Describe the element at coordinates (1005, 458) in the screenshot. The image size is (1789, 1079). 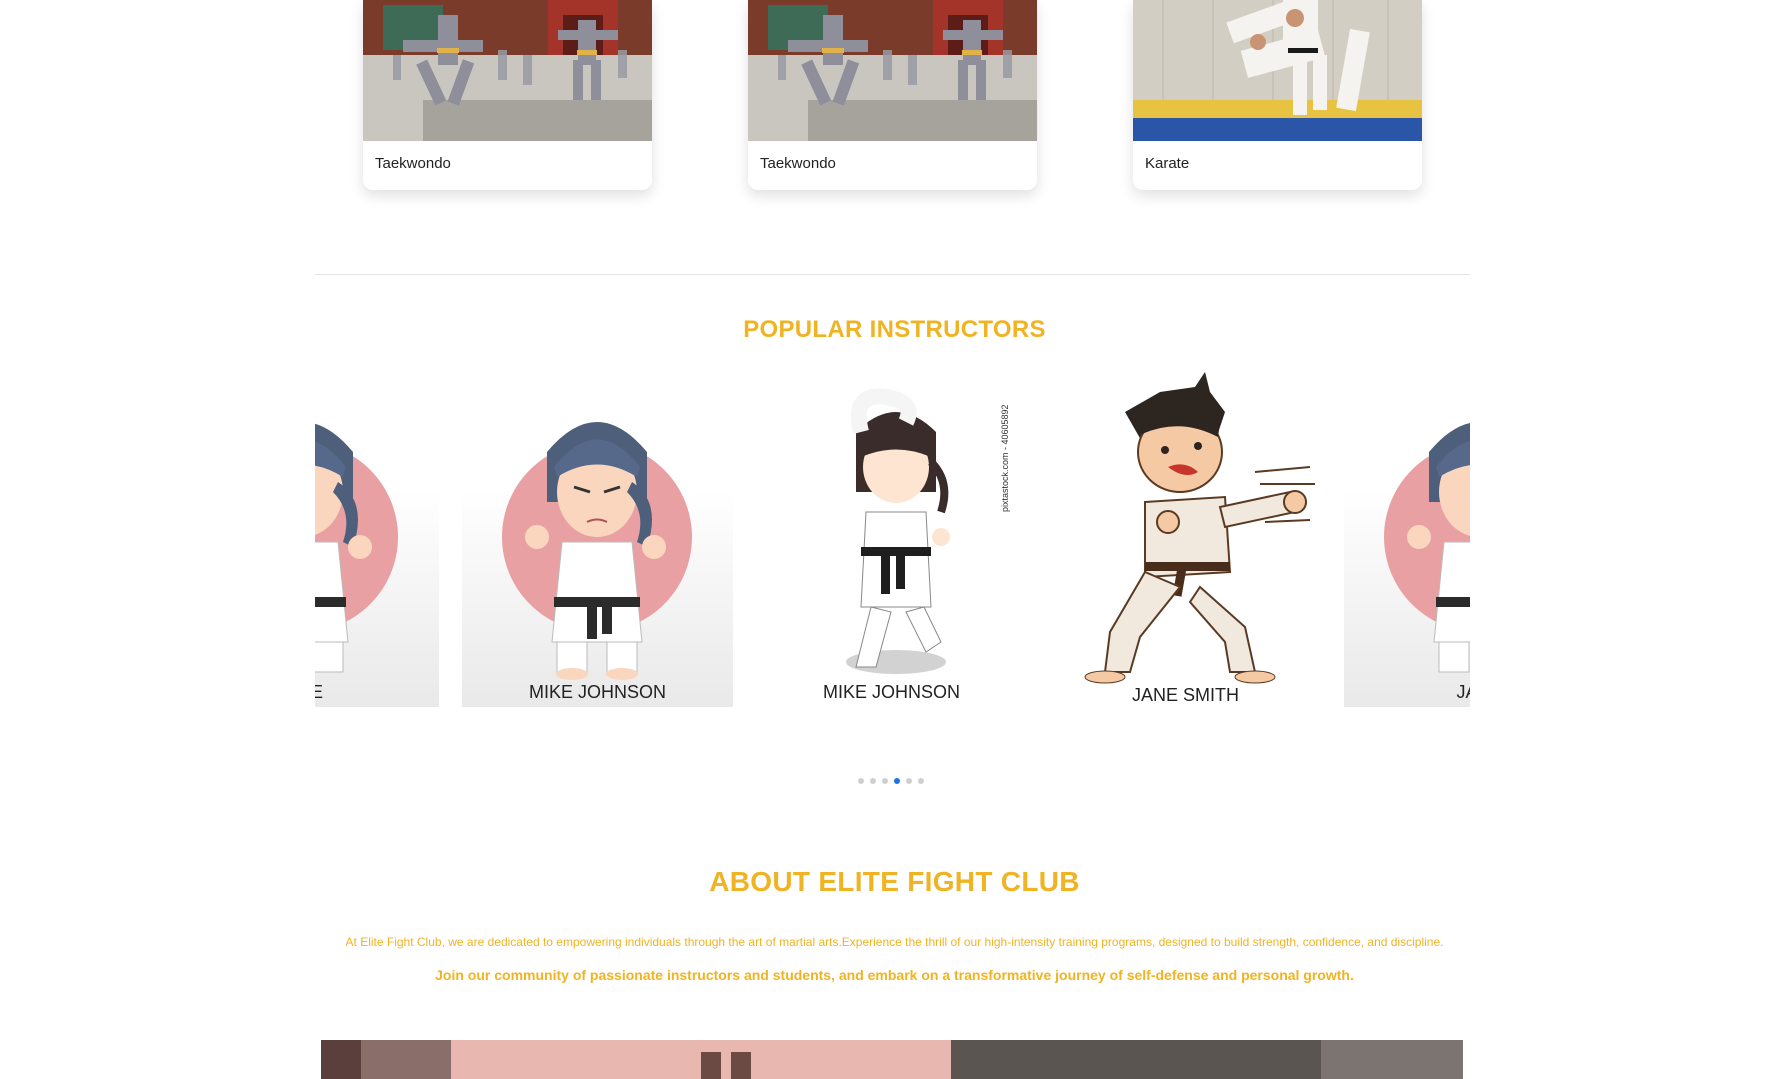
I see `watermark-text: pixtastock.com - 40605892` at that location.